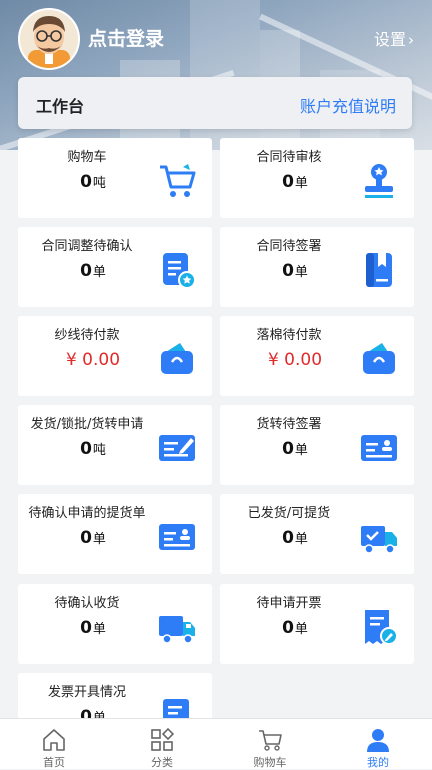  What do you see at coordinates (163, 739) in the screenshot?
I see `category-icon` at bounding box center [163, 739].